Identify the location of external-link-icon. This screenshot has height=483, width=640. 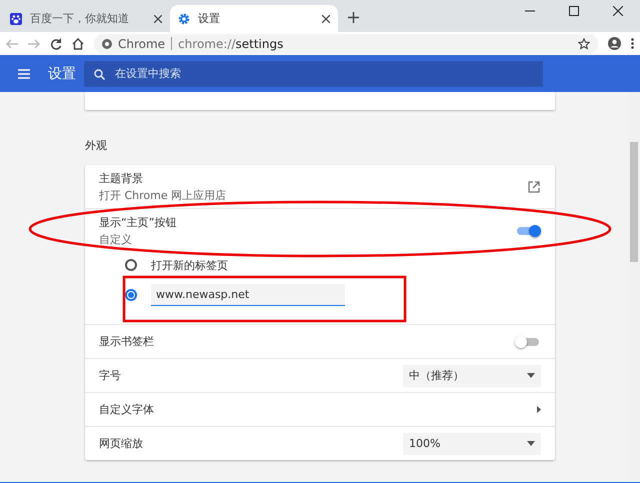
(534, 187).